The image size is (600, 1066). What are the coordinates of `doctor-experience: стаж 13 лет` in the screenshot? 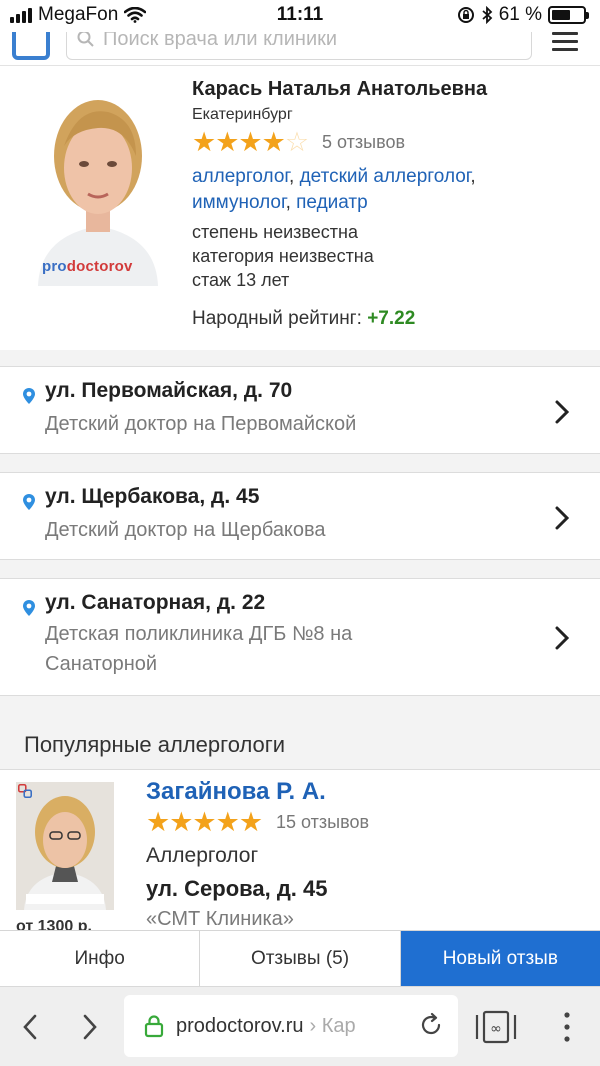 It's located at (241, 280).